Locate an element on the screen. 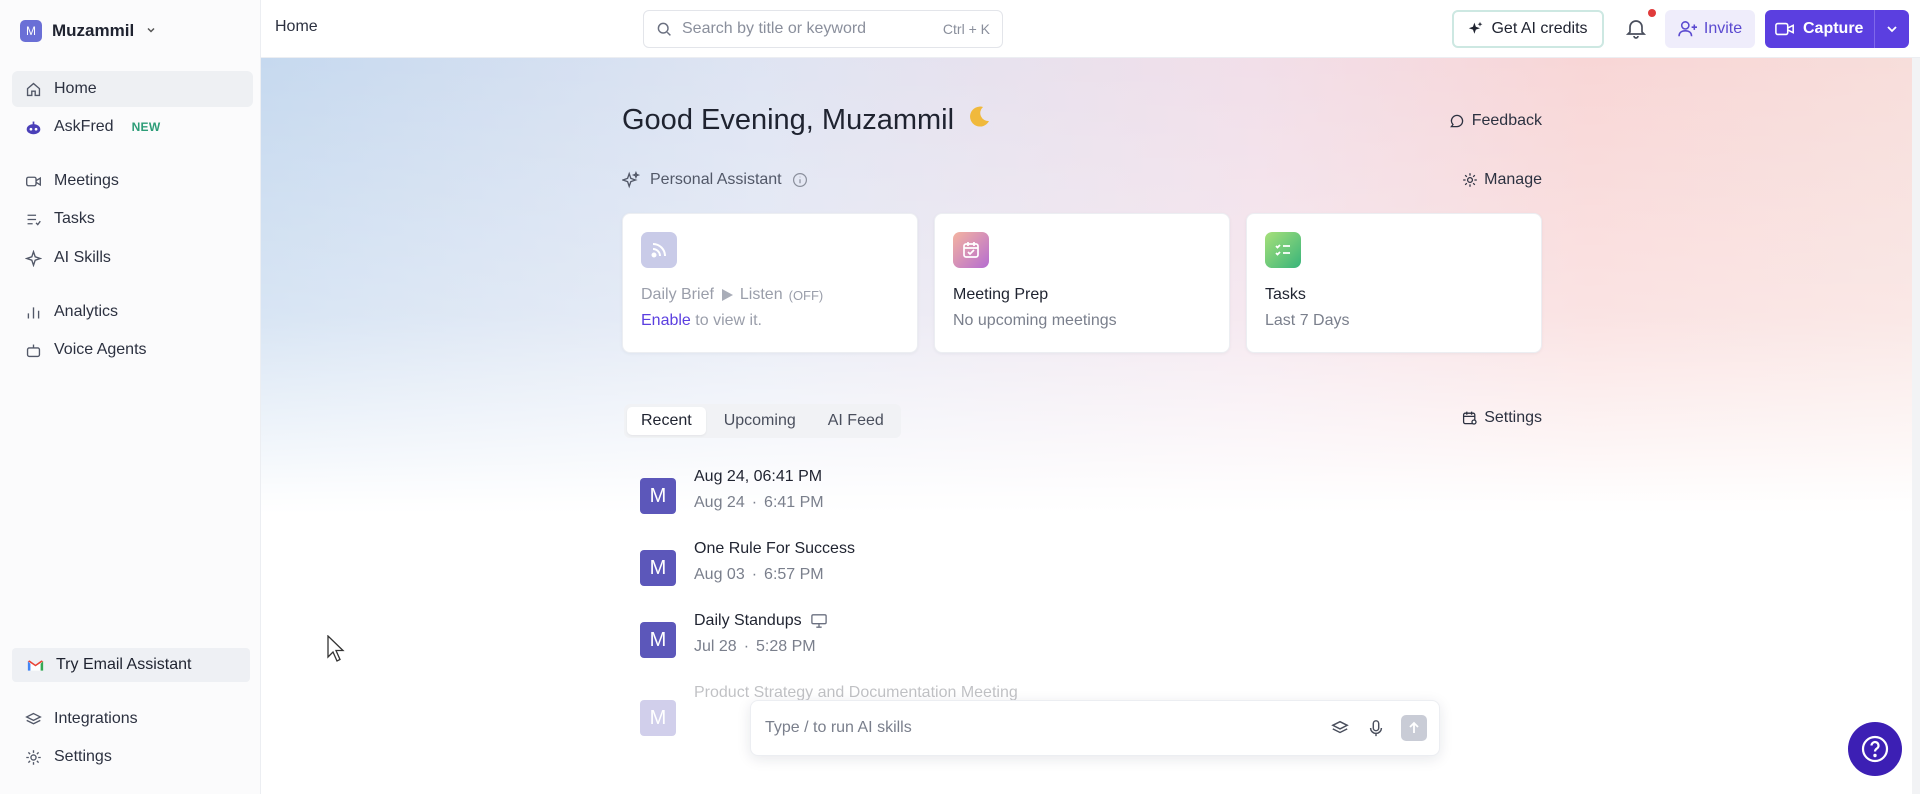 The height and width of the screenshot is (794, 1920). try-email-assistant-button: Try Email Assistant is located at coordinates (131, 665).